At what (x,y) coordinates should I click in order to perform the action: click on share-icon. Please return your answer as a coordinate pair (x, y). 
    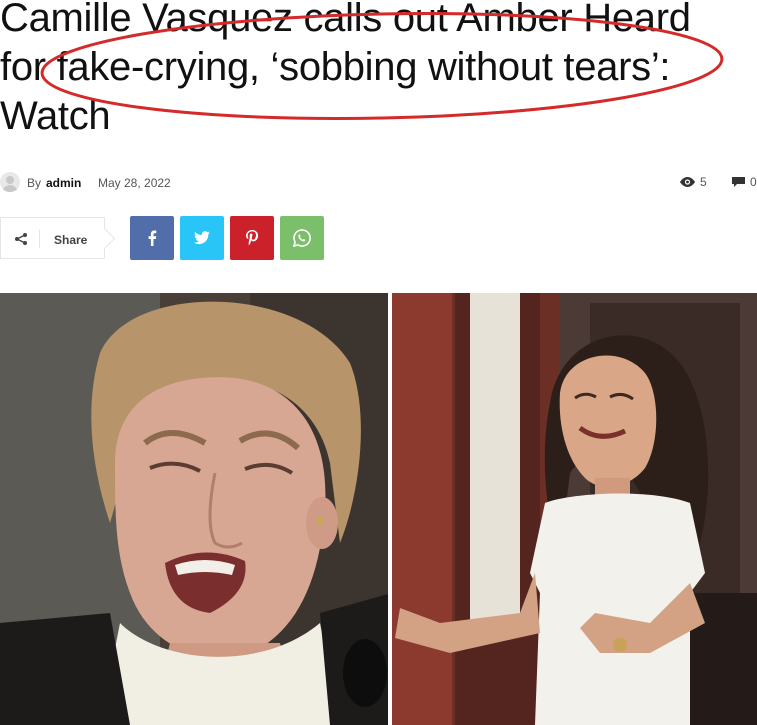
    Looking at the image, I should click on (21, 239).